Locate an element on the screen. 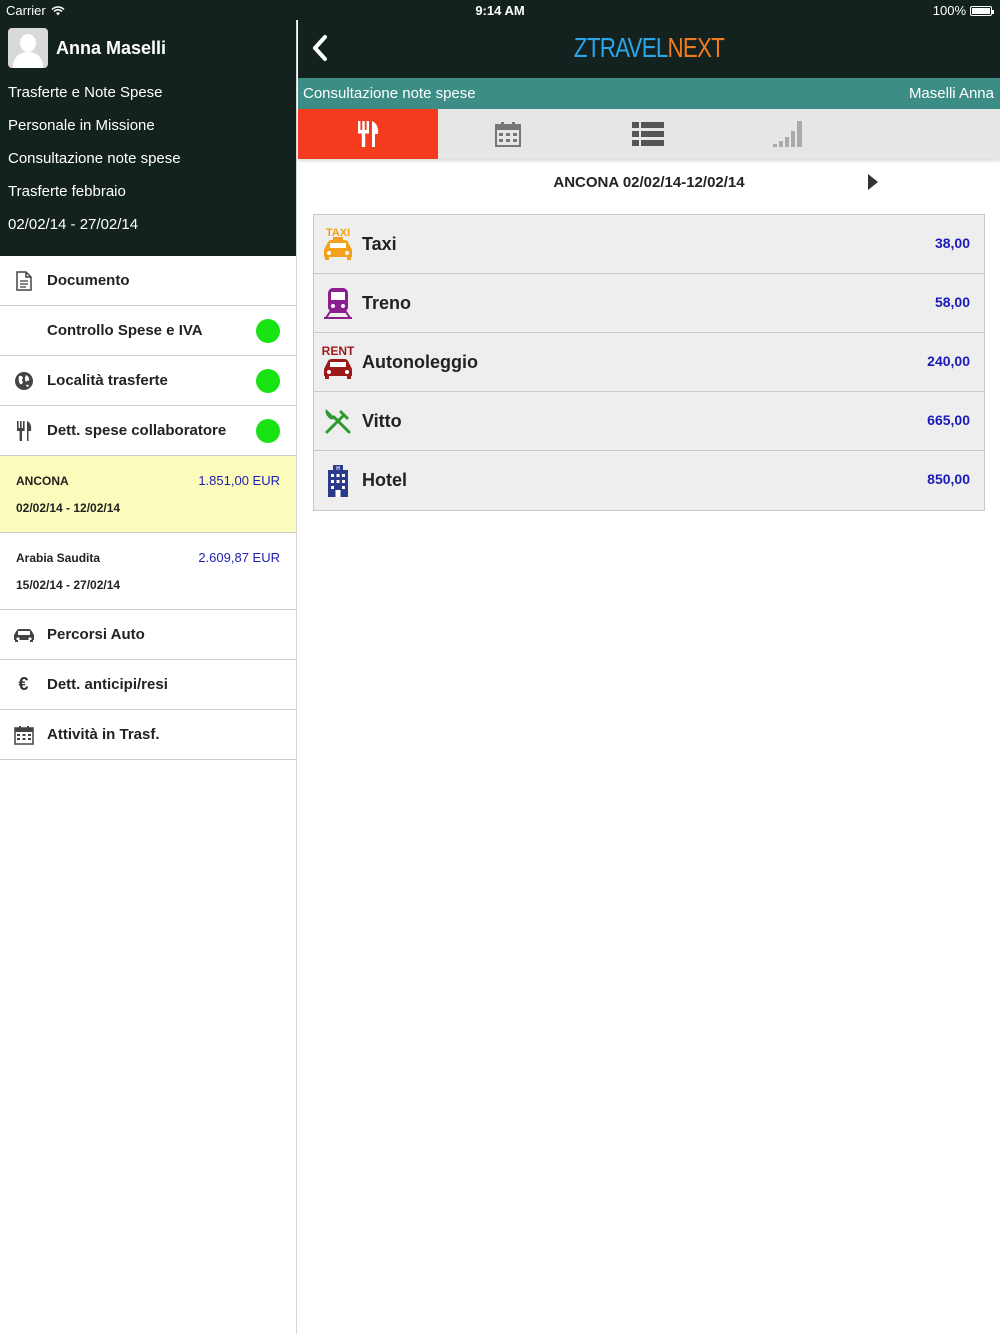 This screenshot has height=1334, width=1000. expense-row-treno: Treno 58,00 is located at coordinates (649, 303).